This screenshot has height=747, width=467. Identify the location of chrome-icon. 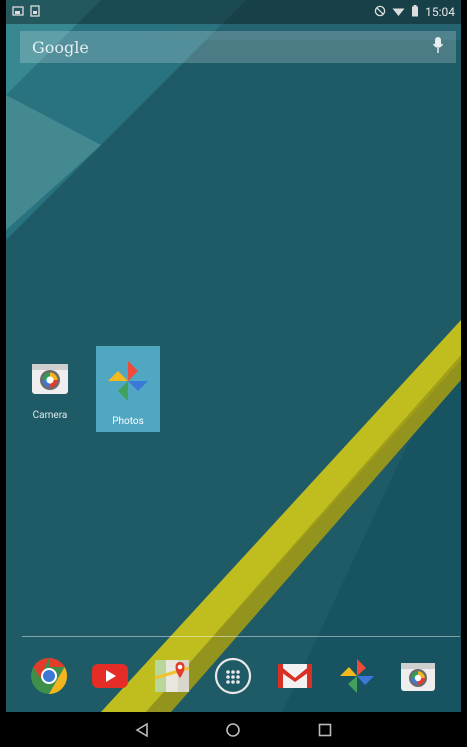
(49, 676).